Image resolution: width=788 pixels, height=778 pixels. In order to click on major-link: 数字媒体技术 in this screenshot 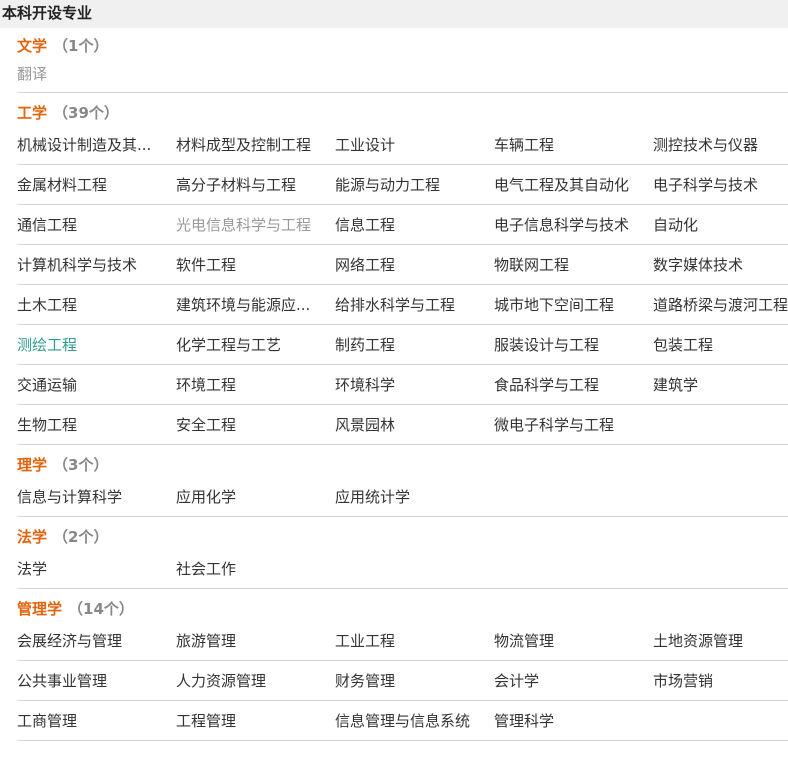, I will do `click(720, 264)`.